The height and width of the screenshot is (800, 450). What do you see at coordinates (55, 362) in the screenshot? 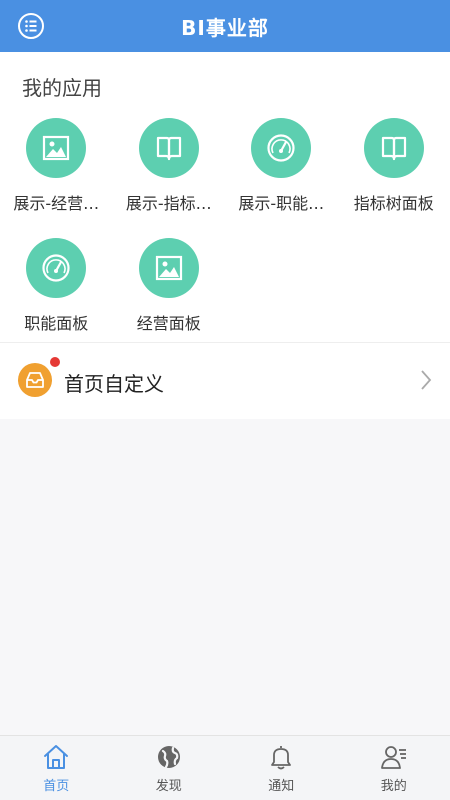
I see `notification-dot` at bounding box center [55, 362].